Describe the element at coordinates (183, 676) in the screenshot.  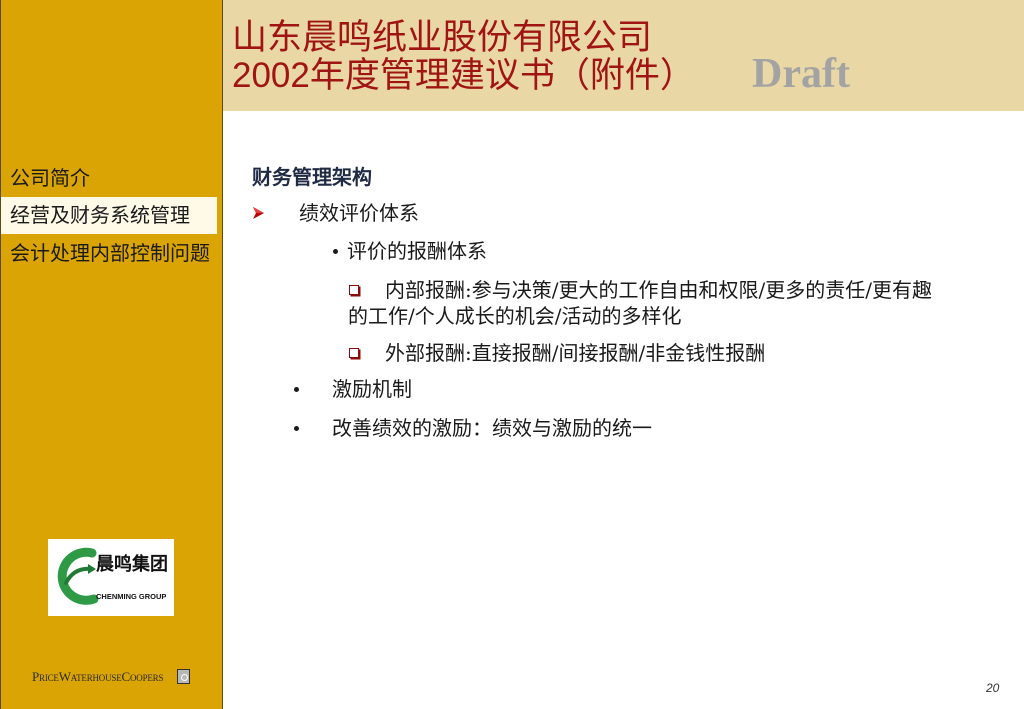
I see `pwc-mark-icon` at that location.